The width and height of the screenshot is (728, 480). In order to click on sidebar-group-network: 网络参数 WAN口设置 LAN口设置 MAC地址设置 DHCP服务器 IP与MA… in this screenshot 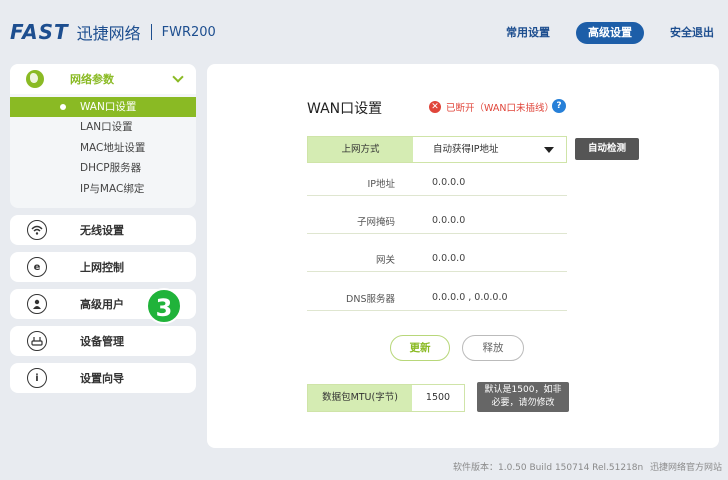, I will do `click(103, 136)`.